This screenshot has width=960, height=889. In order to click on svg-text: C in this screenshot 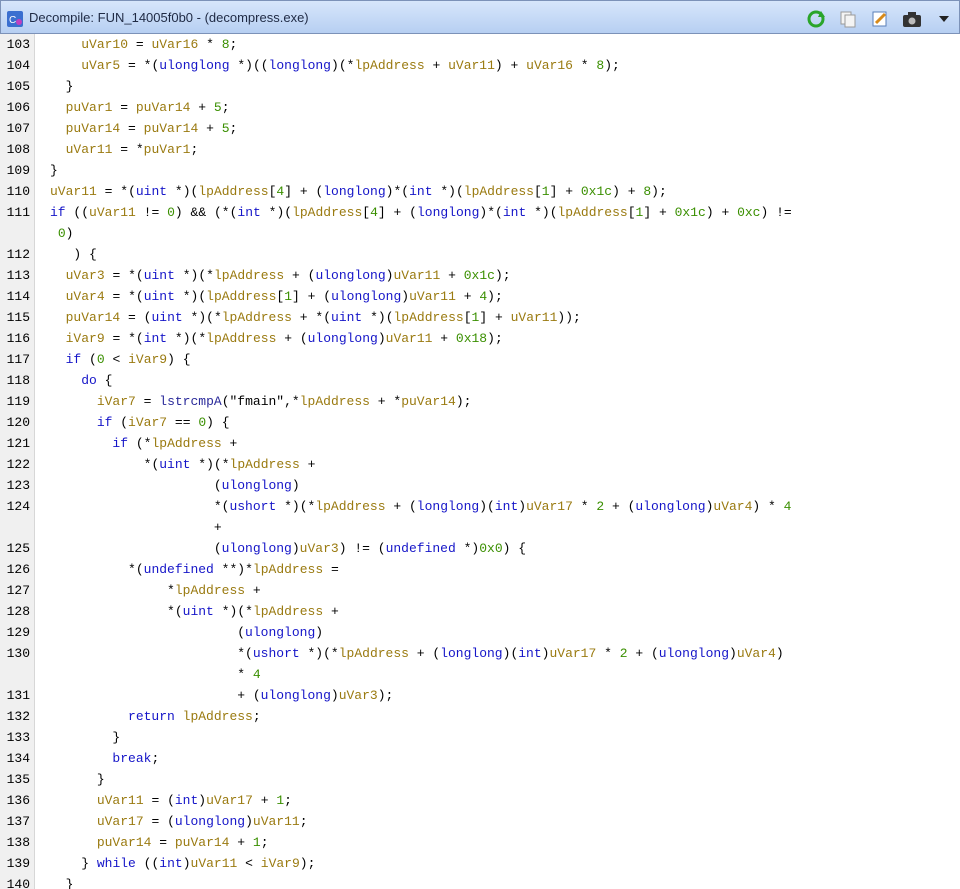, I will do `click(12, 20)`.